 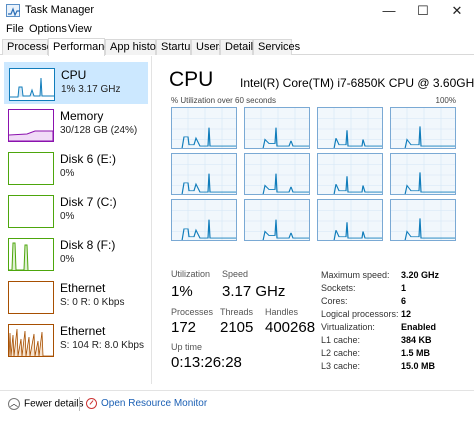 I want to click on sidebar-item-value: 30/128 GB (24%), so click(x=99, y=130).